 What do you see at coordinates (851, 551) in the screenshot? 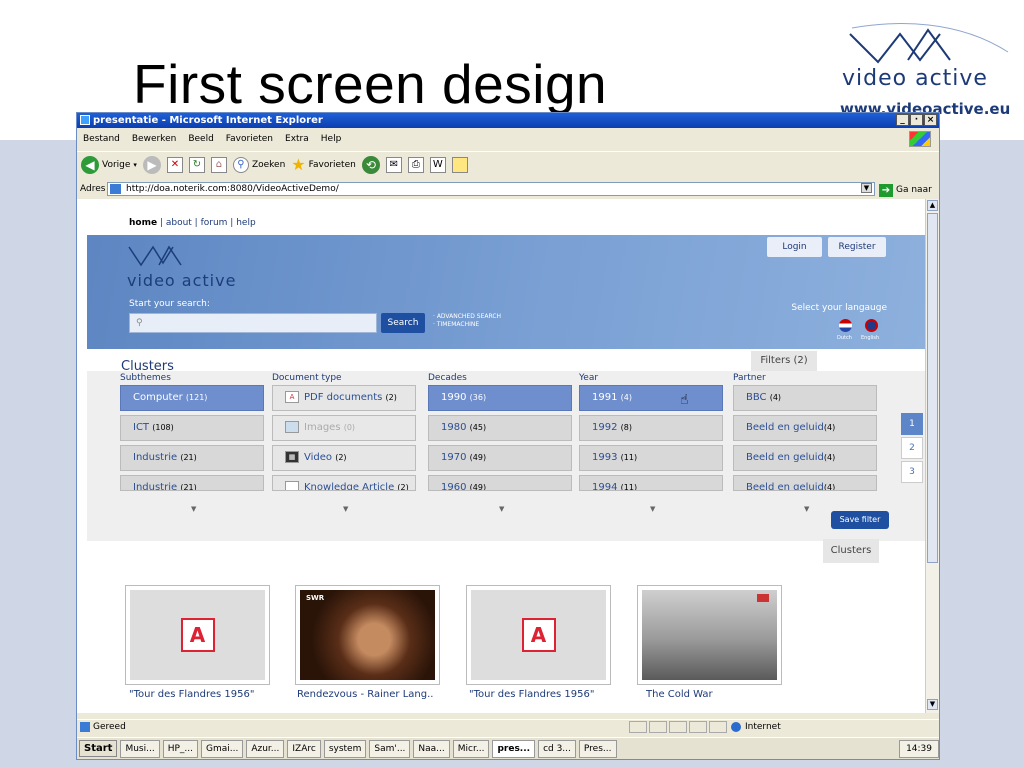
I see `clusters-tab: Clusters` at bounding box center [851, 551].